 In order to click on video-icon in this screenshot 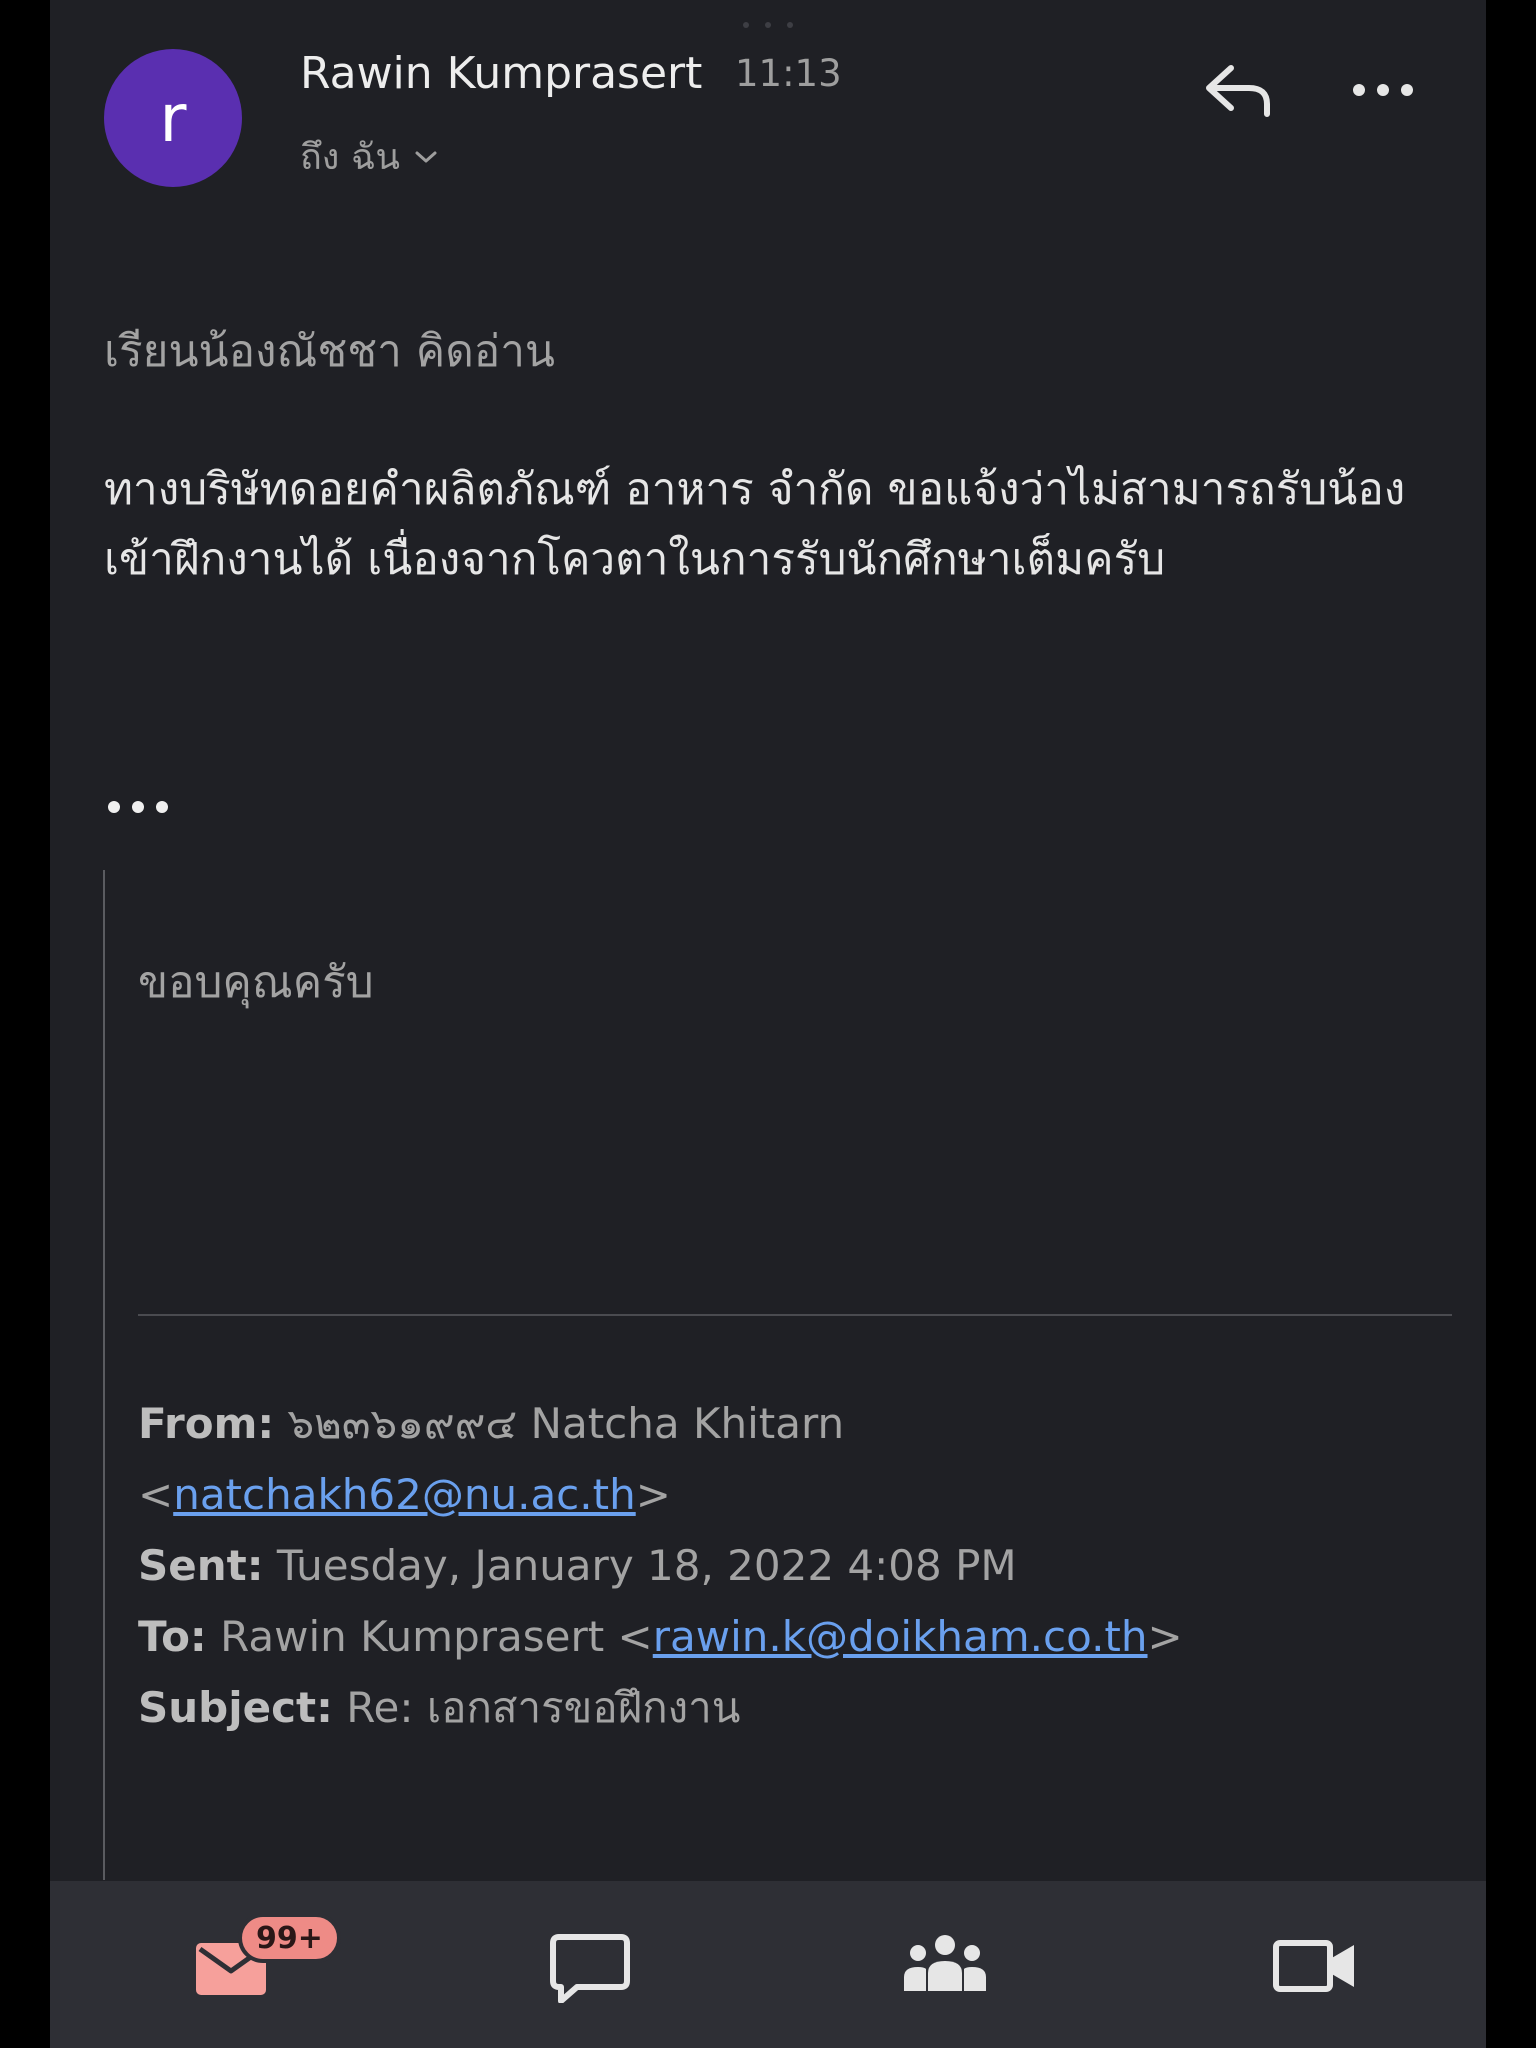, I will do `click(1315, 1966)`.